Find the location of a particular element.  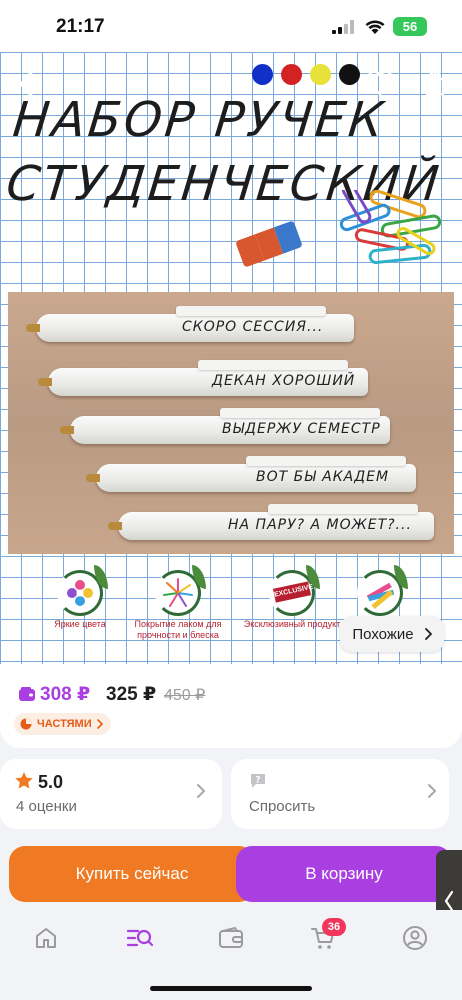

pen-label-4: ВОТ БЫ АКАДЕМ is located at coordinates (323, 477).